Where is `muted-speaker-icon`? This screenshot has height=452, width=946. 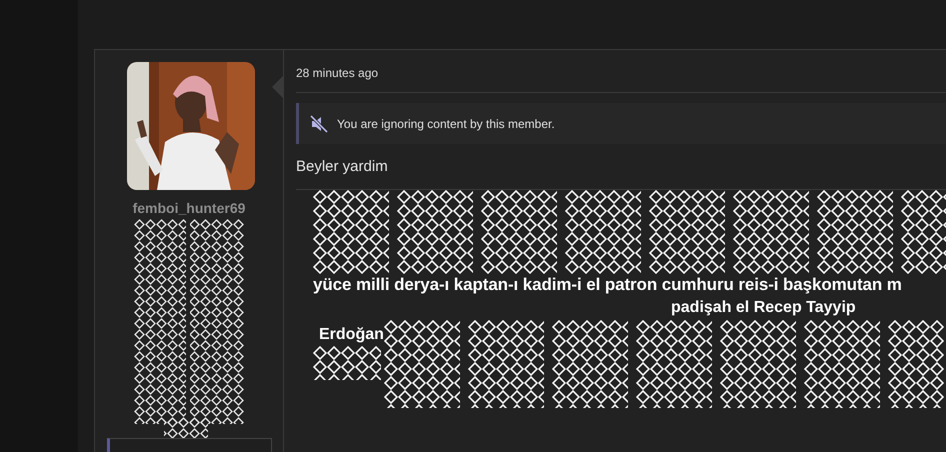 muted-speaker-icon is located at coordinates (319, 123).